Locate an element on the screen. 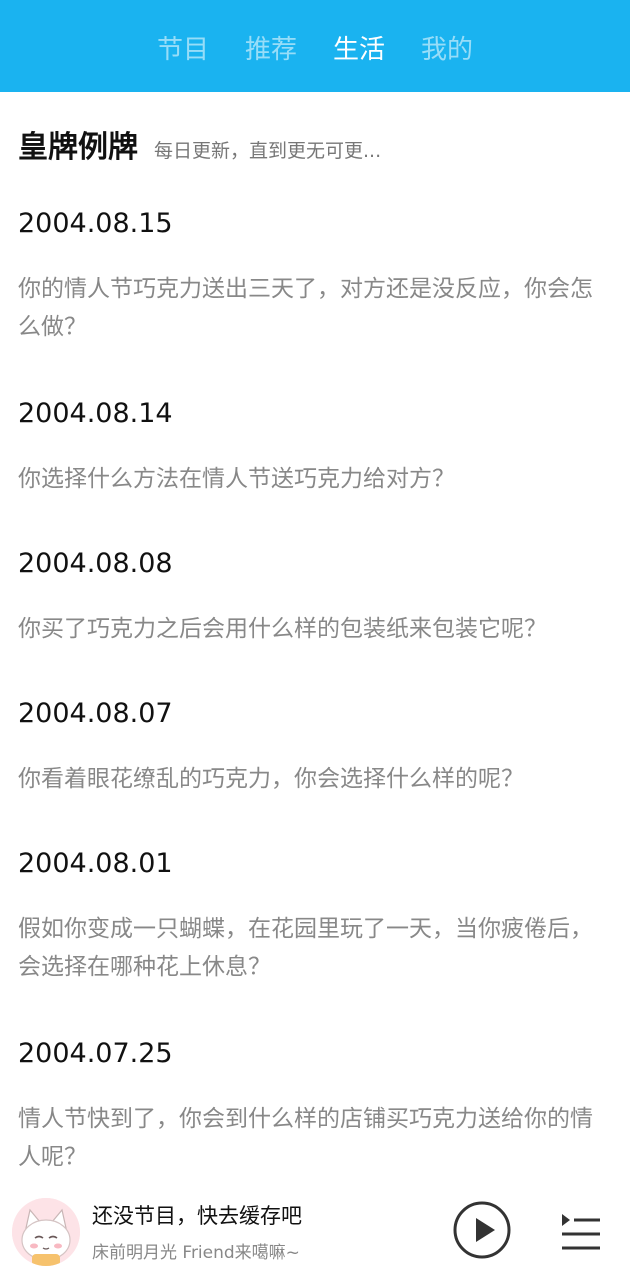 The width and height of the screenshot is (630, 1280). entry-date: 2004.08.15 is located at coordinates (95, 223).